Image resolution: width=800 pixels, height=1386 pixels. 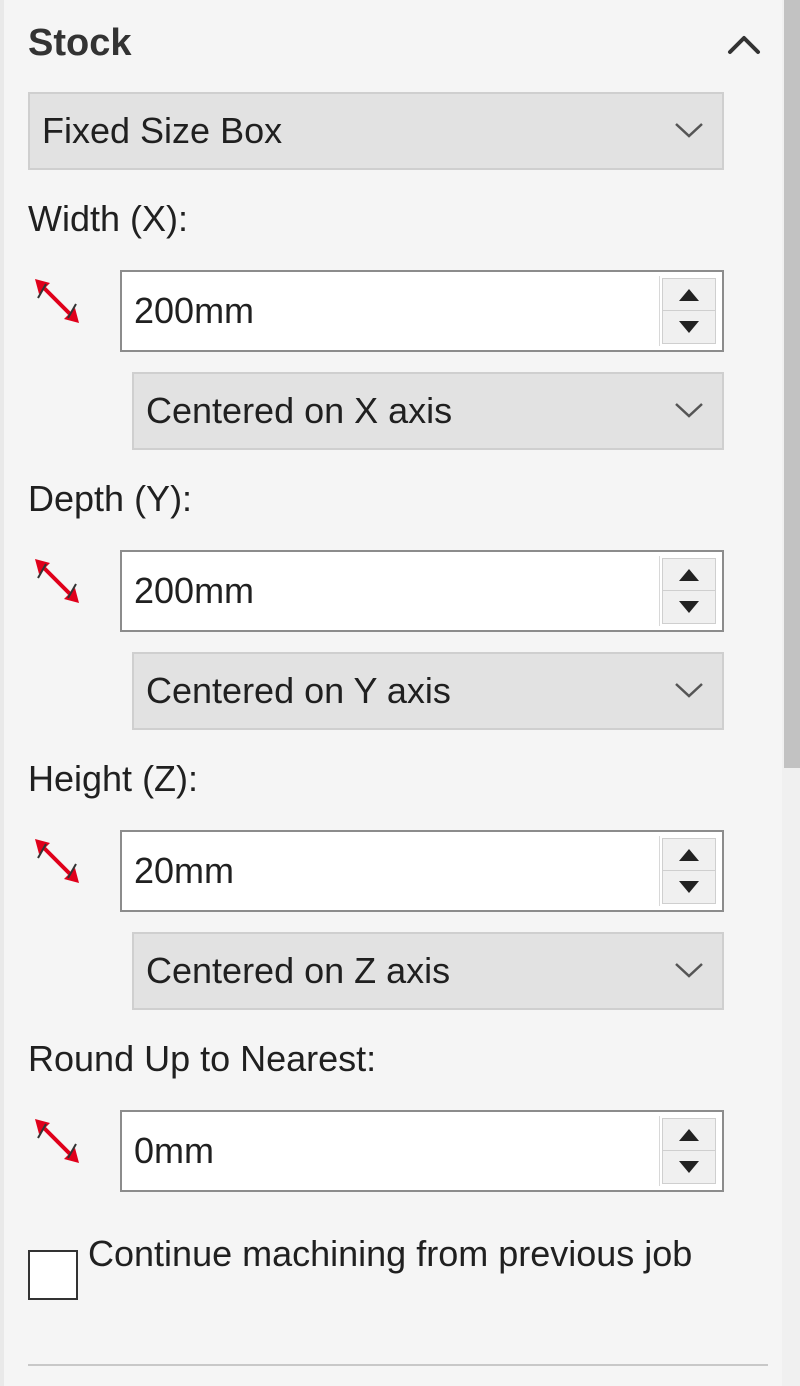 What do you see at coordinates (384, 1151) in the screenshot?
I see `round-up-input` at bounding box center [384, 1151].